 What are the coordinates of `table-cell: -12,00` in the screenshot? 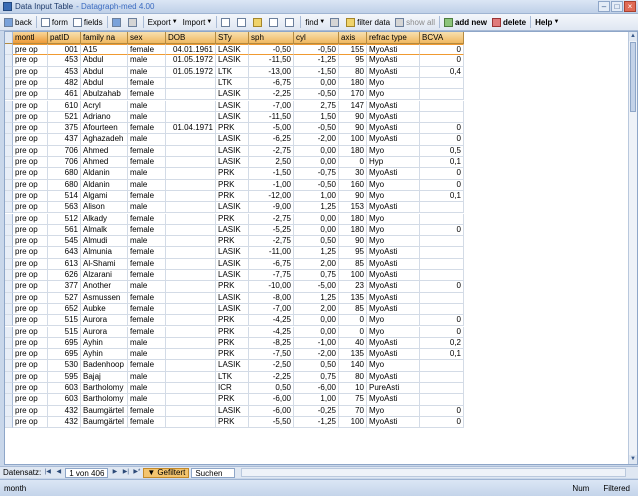 It's located at (271, 196).